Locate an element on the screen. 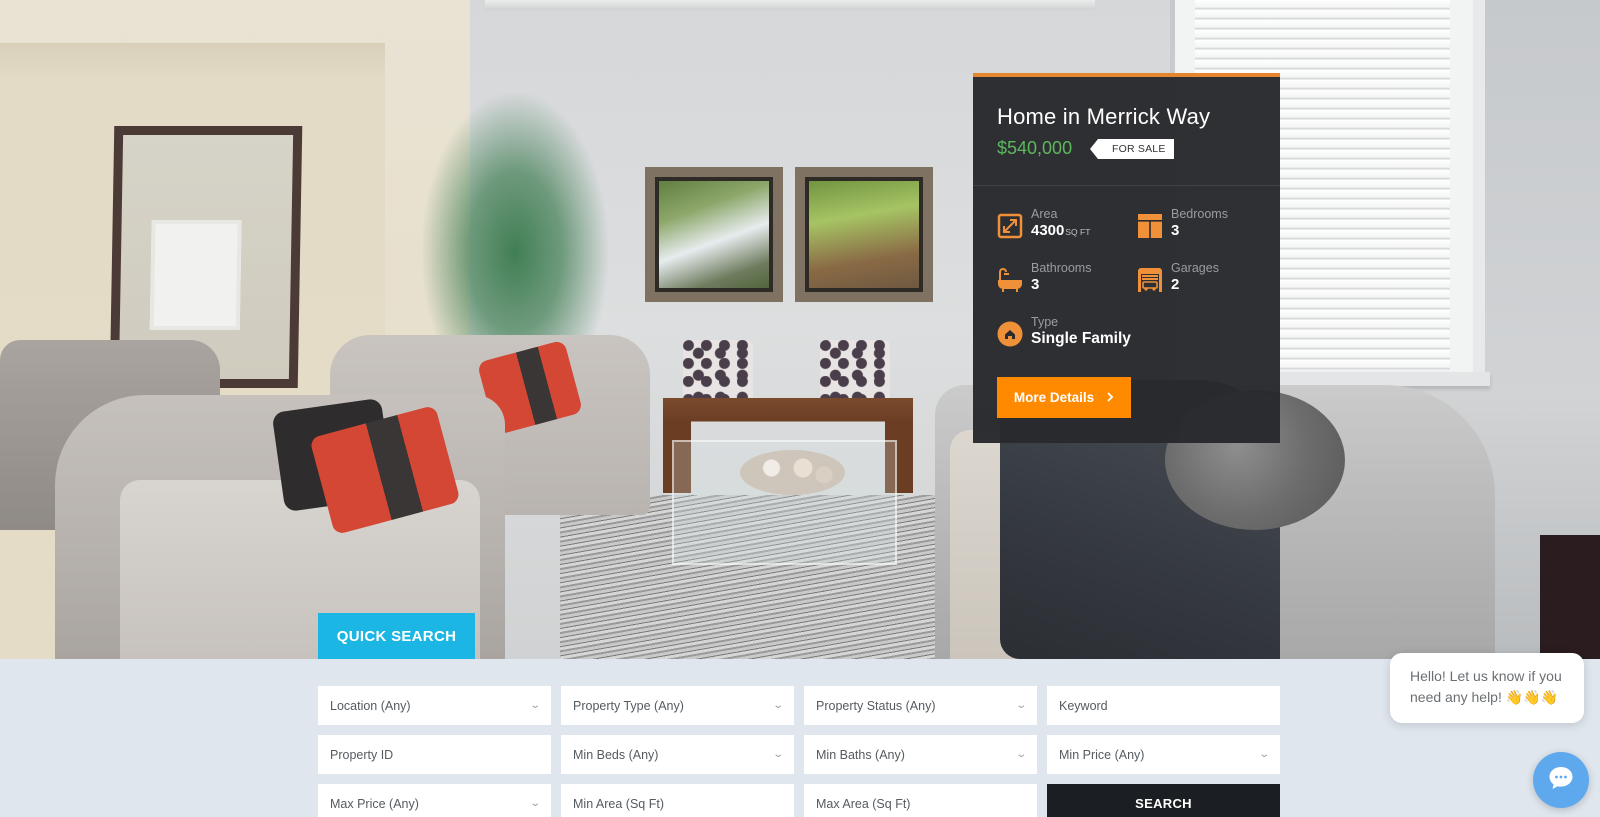  feature-label: Bathrooms is located at coordinates (1061, 268).